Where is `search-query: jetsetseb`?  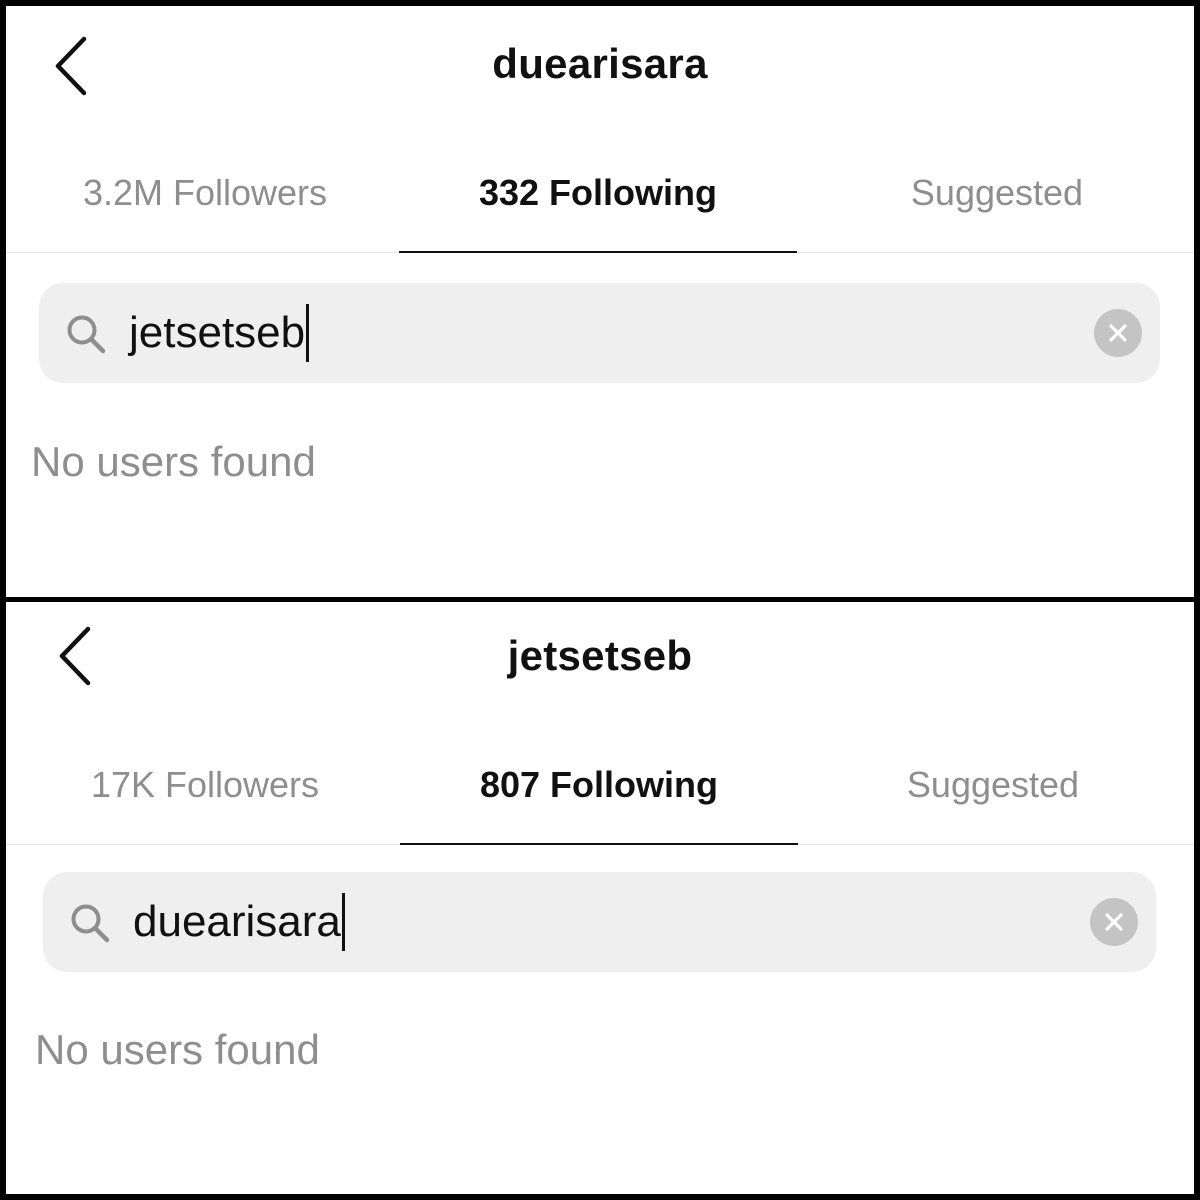
search-query: jetsetseb is located at coordinates (219, 333).